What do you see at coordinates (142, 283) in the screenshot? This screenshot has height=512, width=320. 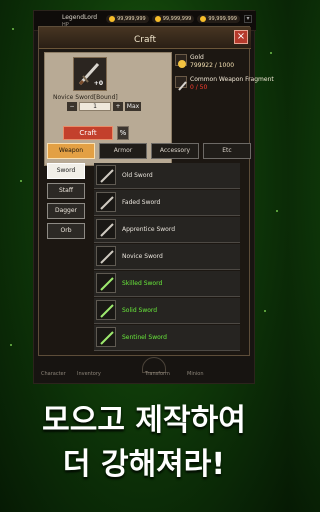 I see `list-item-label: Skilled Sword` at bounding box center [142, 283].